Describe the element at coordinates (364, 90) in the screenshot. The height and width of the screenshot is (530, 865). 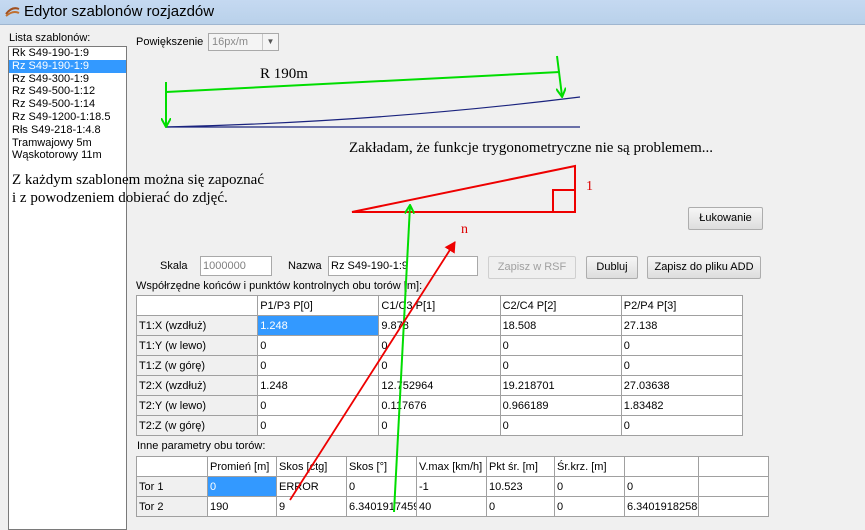
I see `radius-arrow` at that location.